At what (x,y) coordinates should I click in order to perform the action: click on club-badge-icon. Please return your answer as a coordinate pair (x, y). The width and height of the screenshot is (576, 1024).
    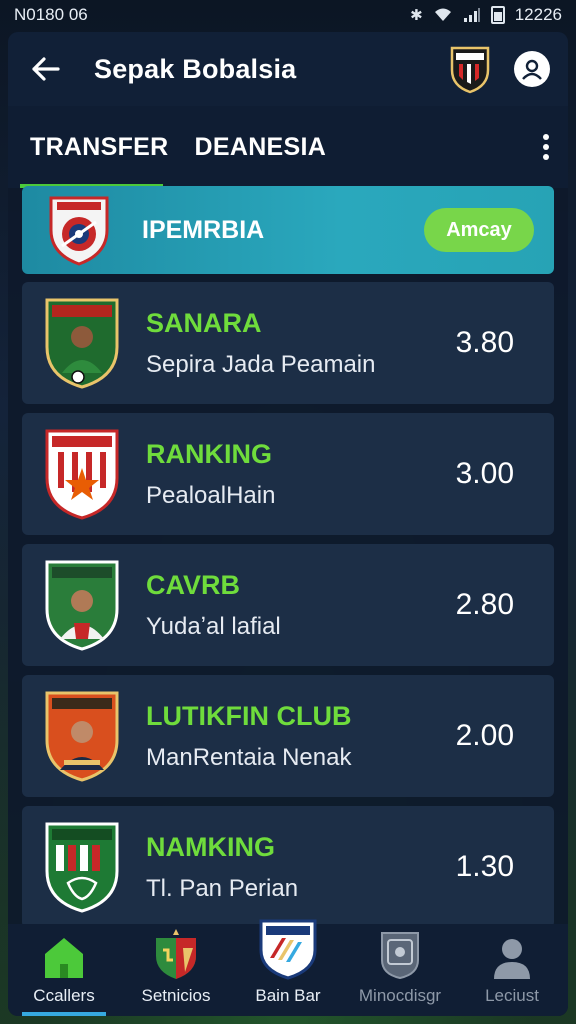
    Looking at the image, I should click on (470, 69).